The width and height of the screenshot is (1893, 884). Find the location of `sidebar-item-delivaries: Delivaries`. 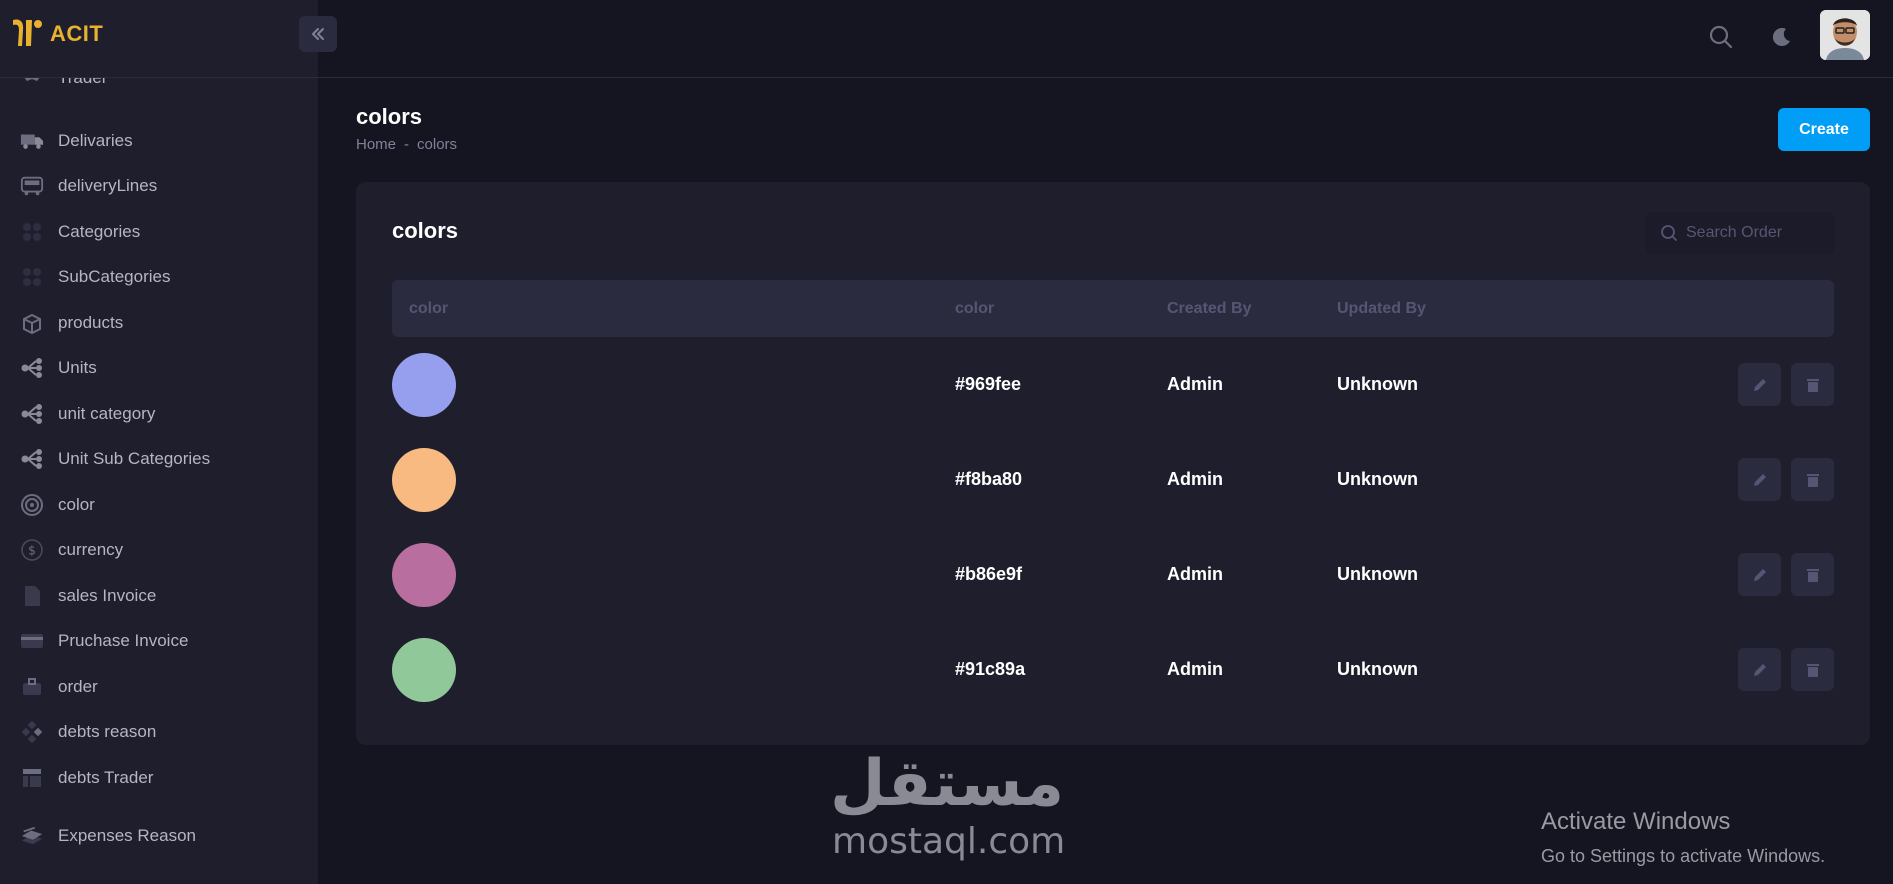

sidebar-item-delivaries: Delivaries is located at coordinates (159, 141).